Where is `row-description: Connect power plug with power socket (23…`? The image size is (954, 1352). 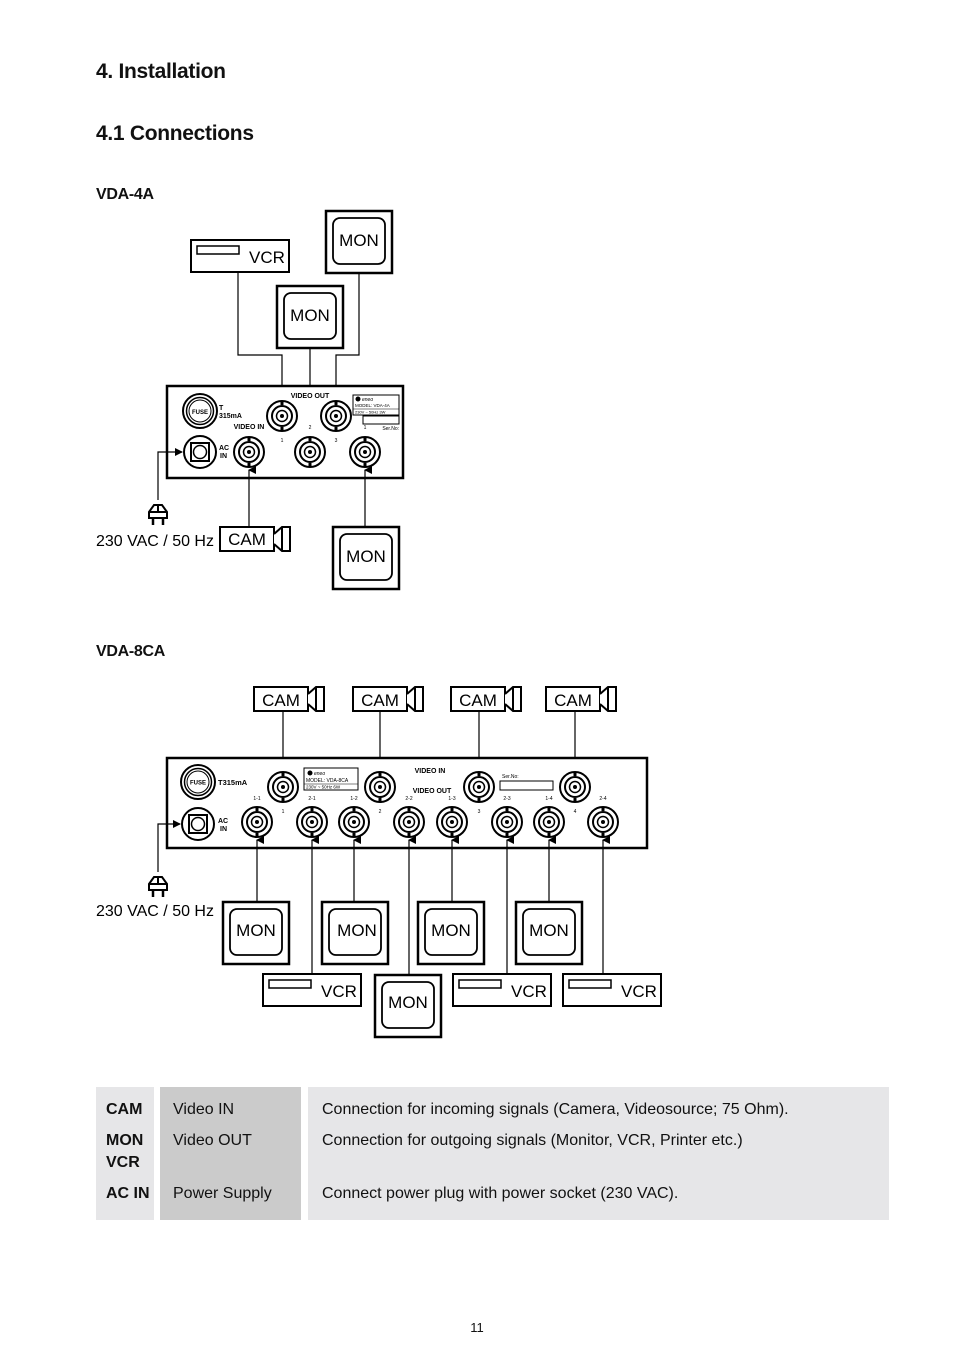
row-description: Connect power plug with power socket (23… is located at coordinates (500, 1193).